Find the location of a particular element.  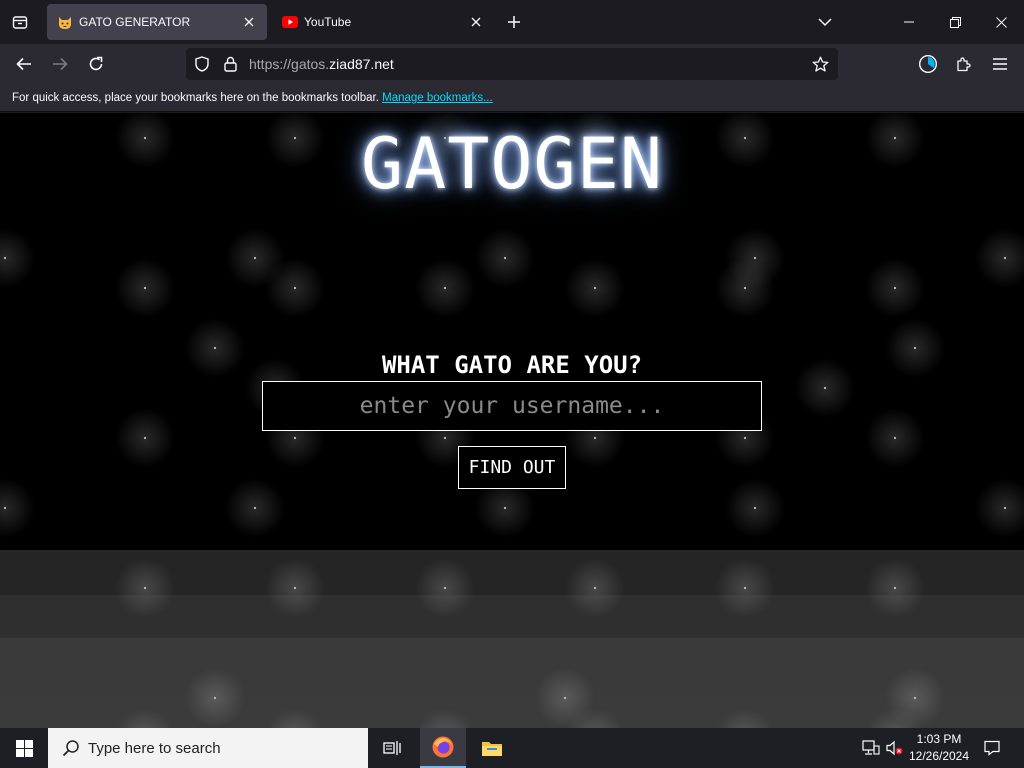

taskbar-firefox-button is located at coordinates (443, 748).